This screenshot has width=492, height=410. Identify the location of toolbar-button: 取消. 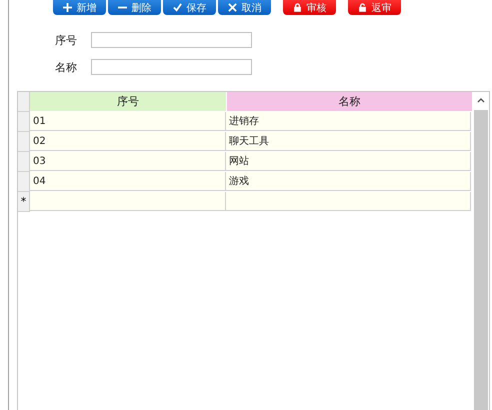
(244, 7).